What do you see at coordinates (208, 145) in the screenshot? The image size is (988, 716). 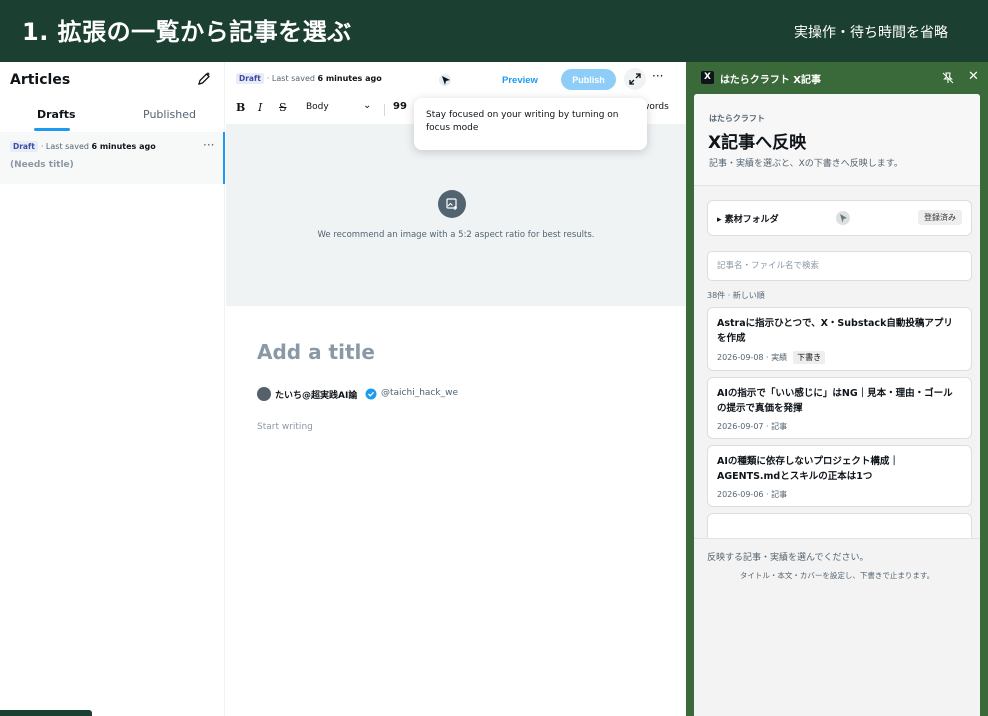 I see `draft-more-button: ···` at bounding box center [208, 145].